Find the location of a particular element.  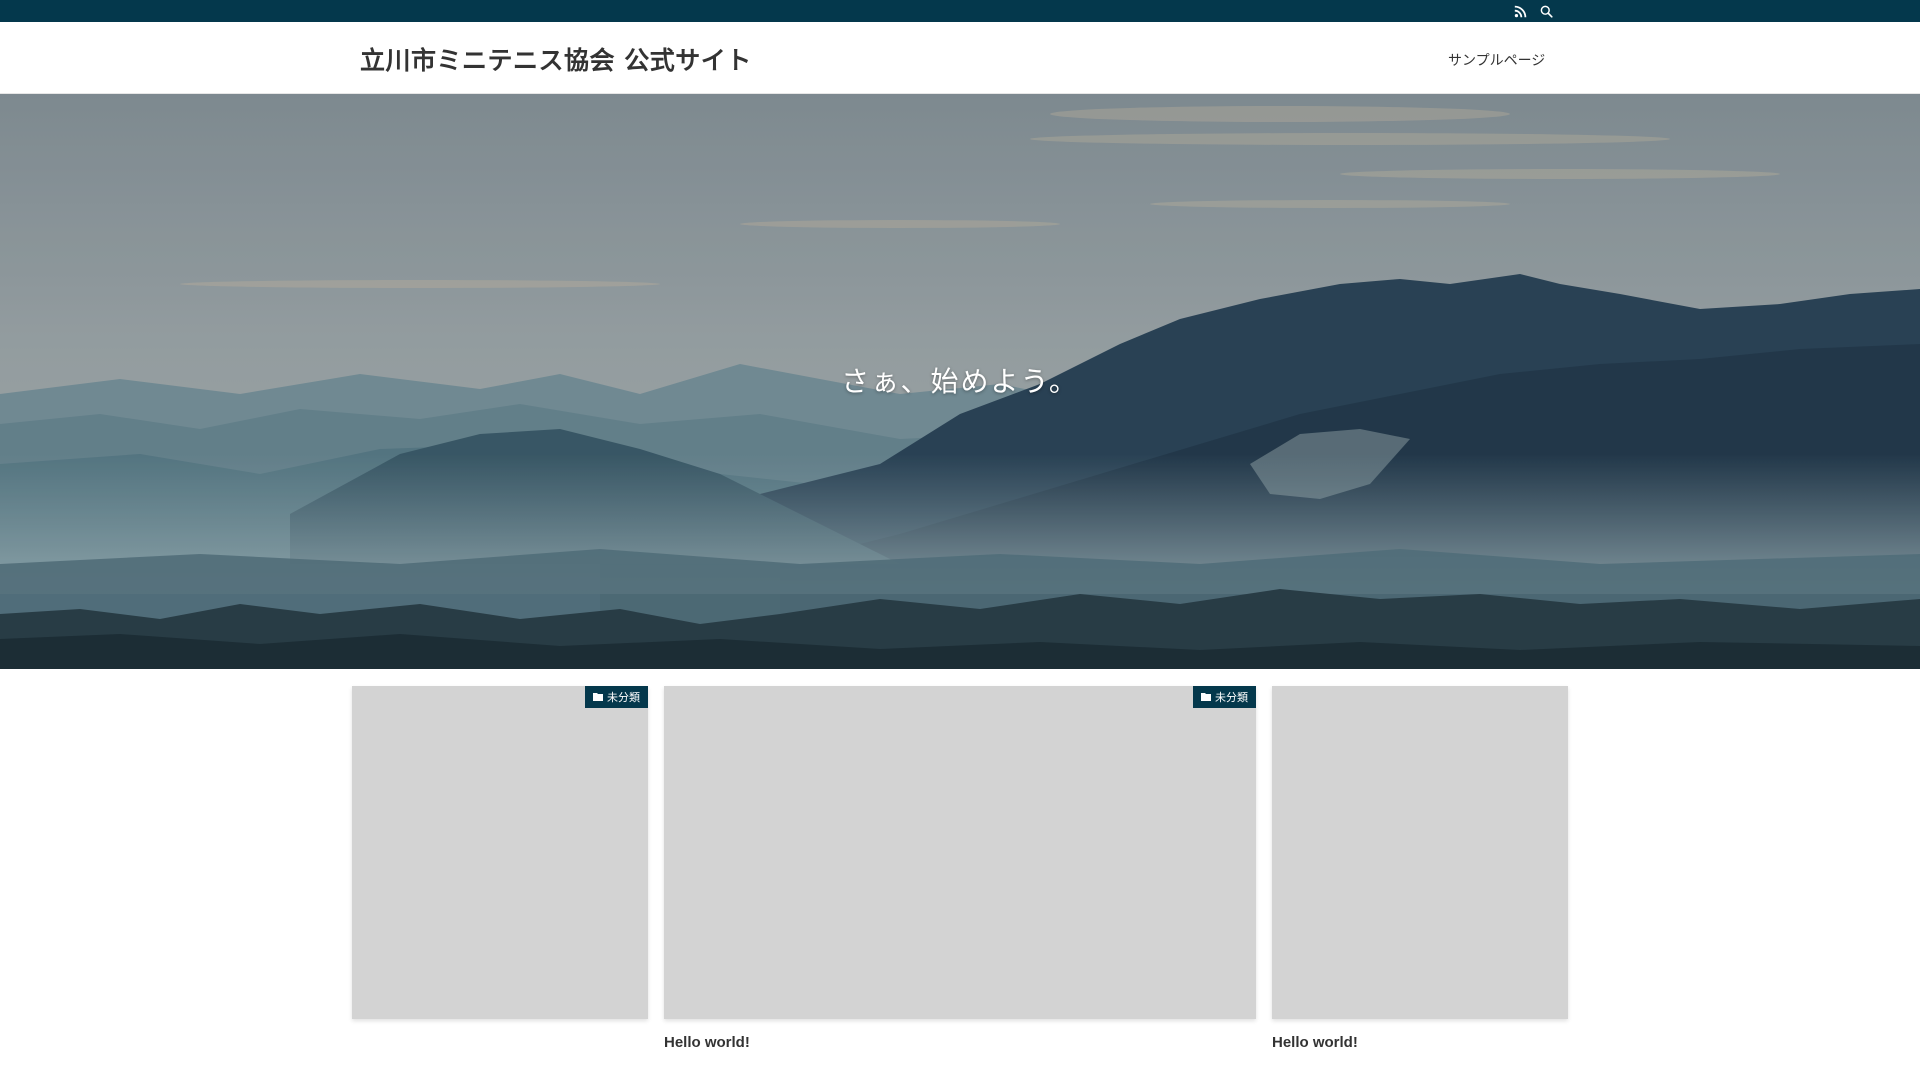

search-icon is located at coordinates (1546, 11).